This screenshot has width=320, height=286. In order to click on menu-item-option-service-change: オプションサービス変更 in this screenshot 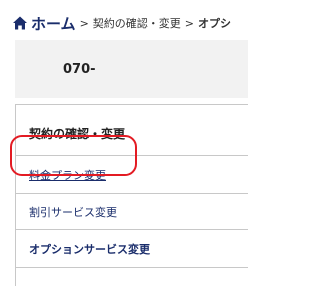, I will do `click(132, 249)`.